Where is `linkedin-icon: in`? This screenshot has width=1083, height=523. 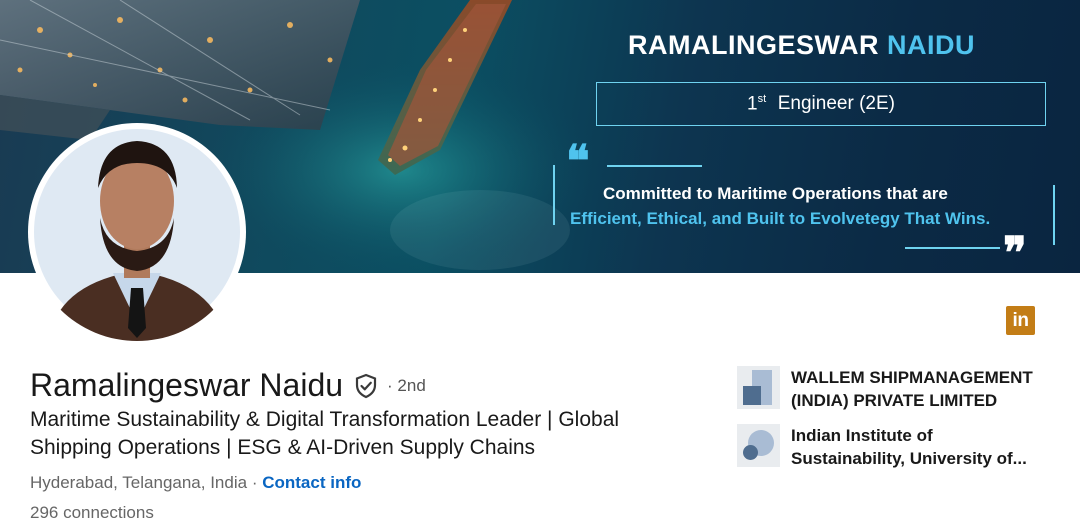 linkedin-icon: in is located at coordinates (1020, 320).